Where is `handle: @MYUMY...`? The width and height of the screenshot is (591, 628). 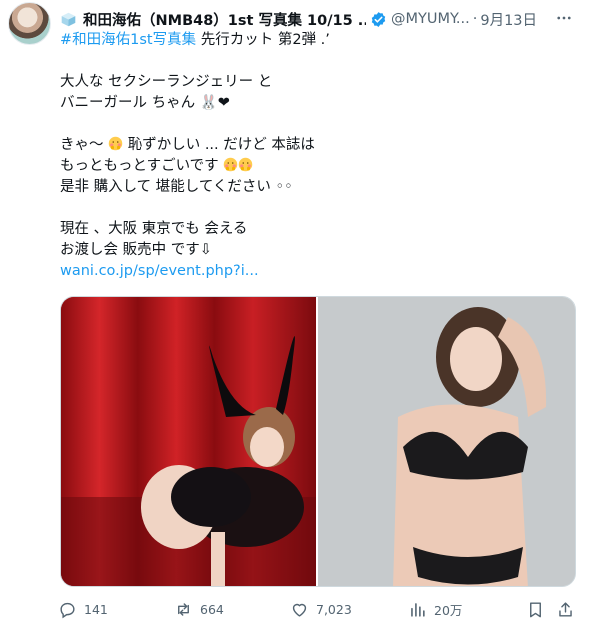
handle: @MYUMY... is located at coordinates (430, 19).